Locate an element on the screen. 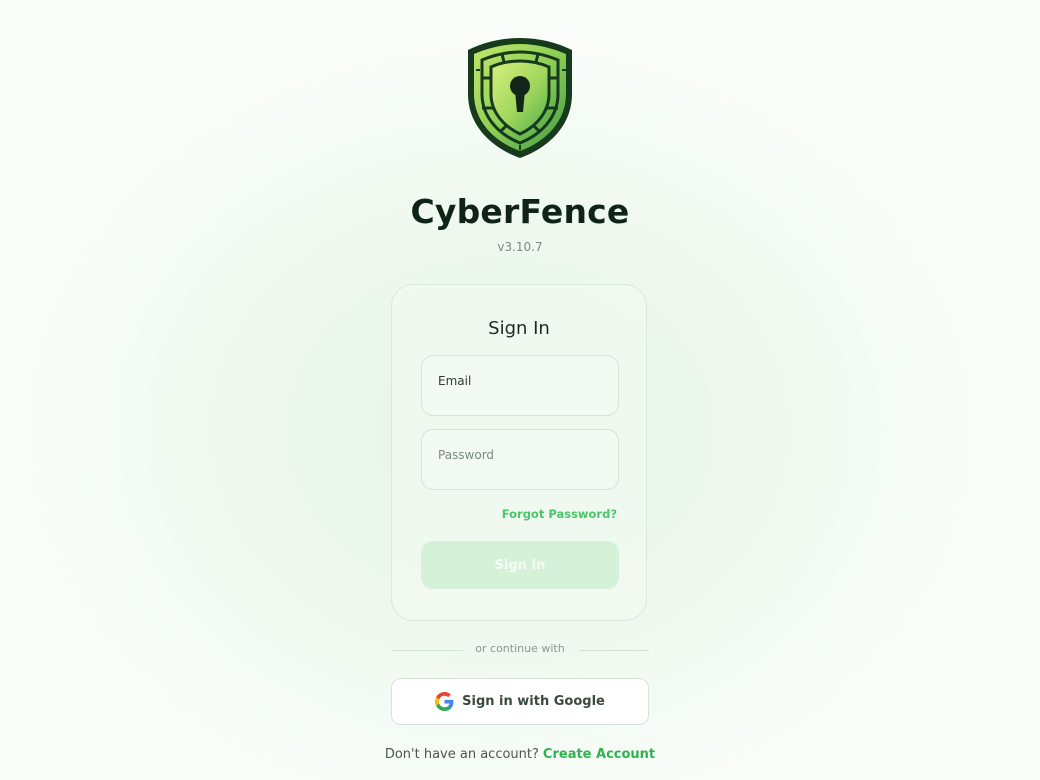 The width and height of the screenshot is (1040, 780). create-account-link: Create Account is located at coordinates (599, 754).